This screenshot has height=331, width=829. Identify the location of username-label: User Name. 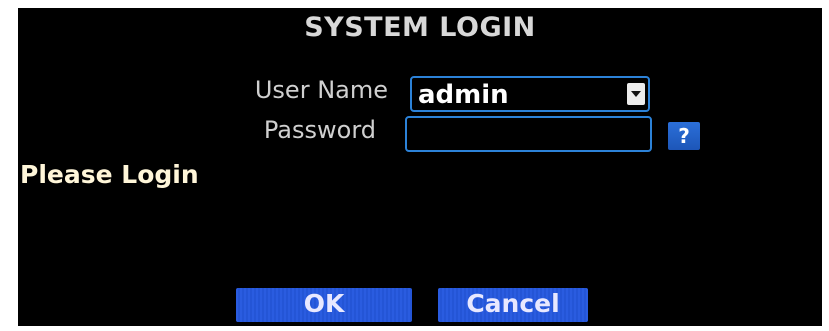
(321, 90).